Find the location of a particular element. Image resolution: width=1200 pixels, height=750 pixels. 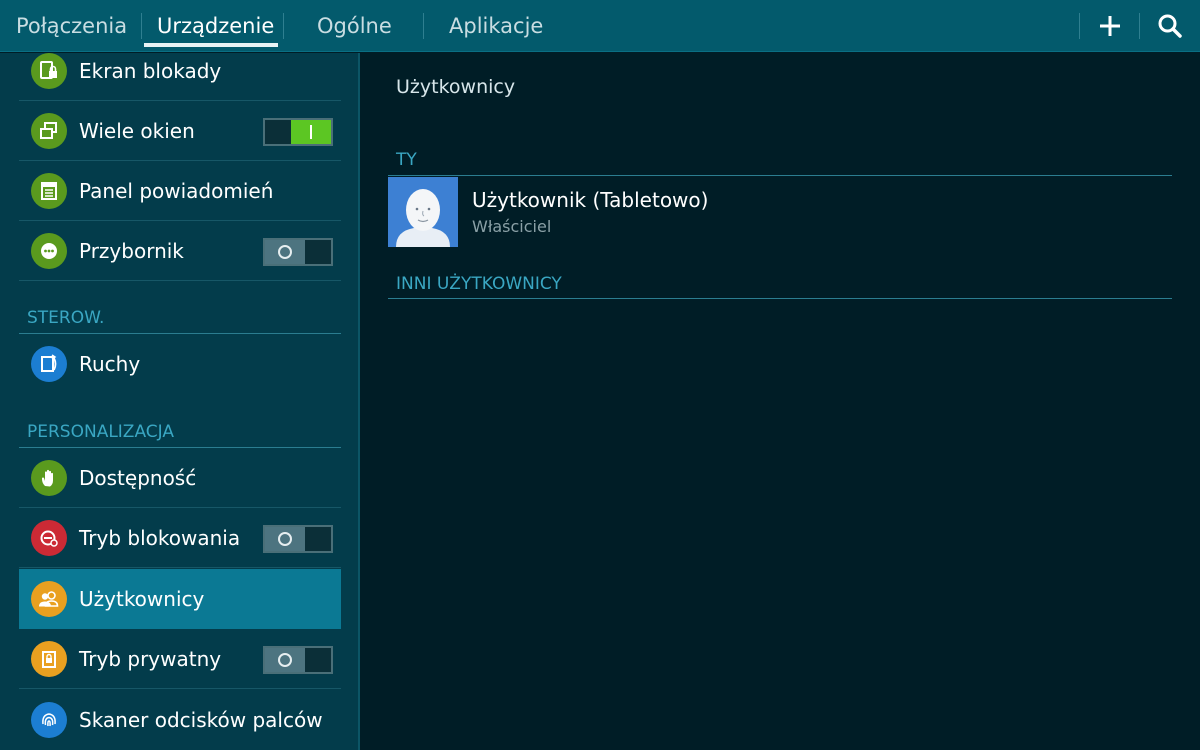

sidebar-item-label: Przybornik is located at coordinates (131, 251).